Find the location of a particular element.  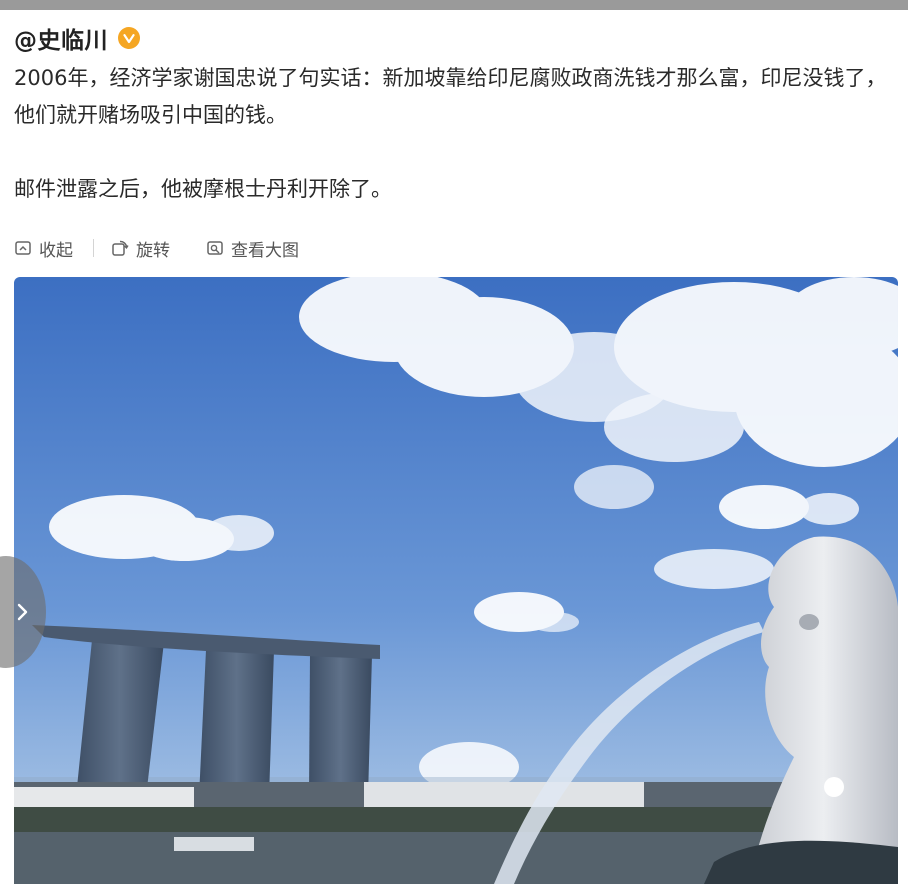

view-large-icon is located at coordinates (215, 248).